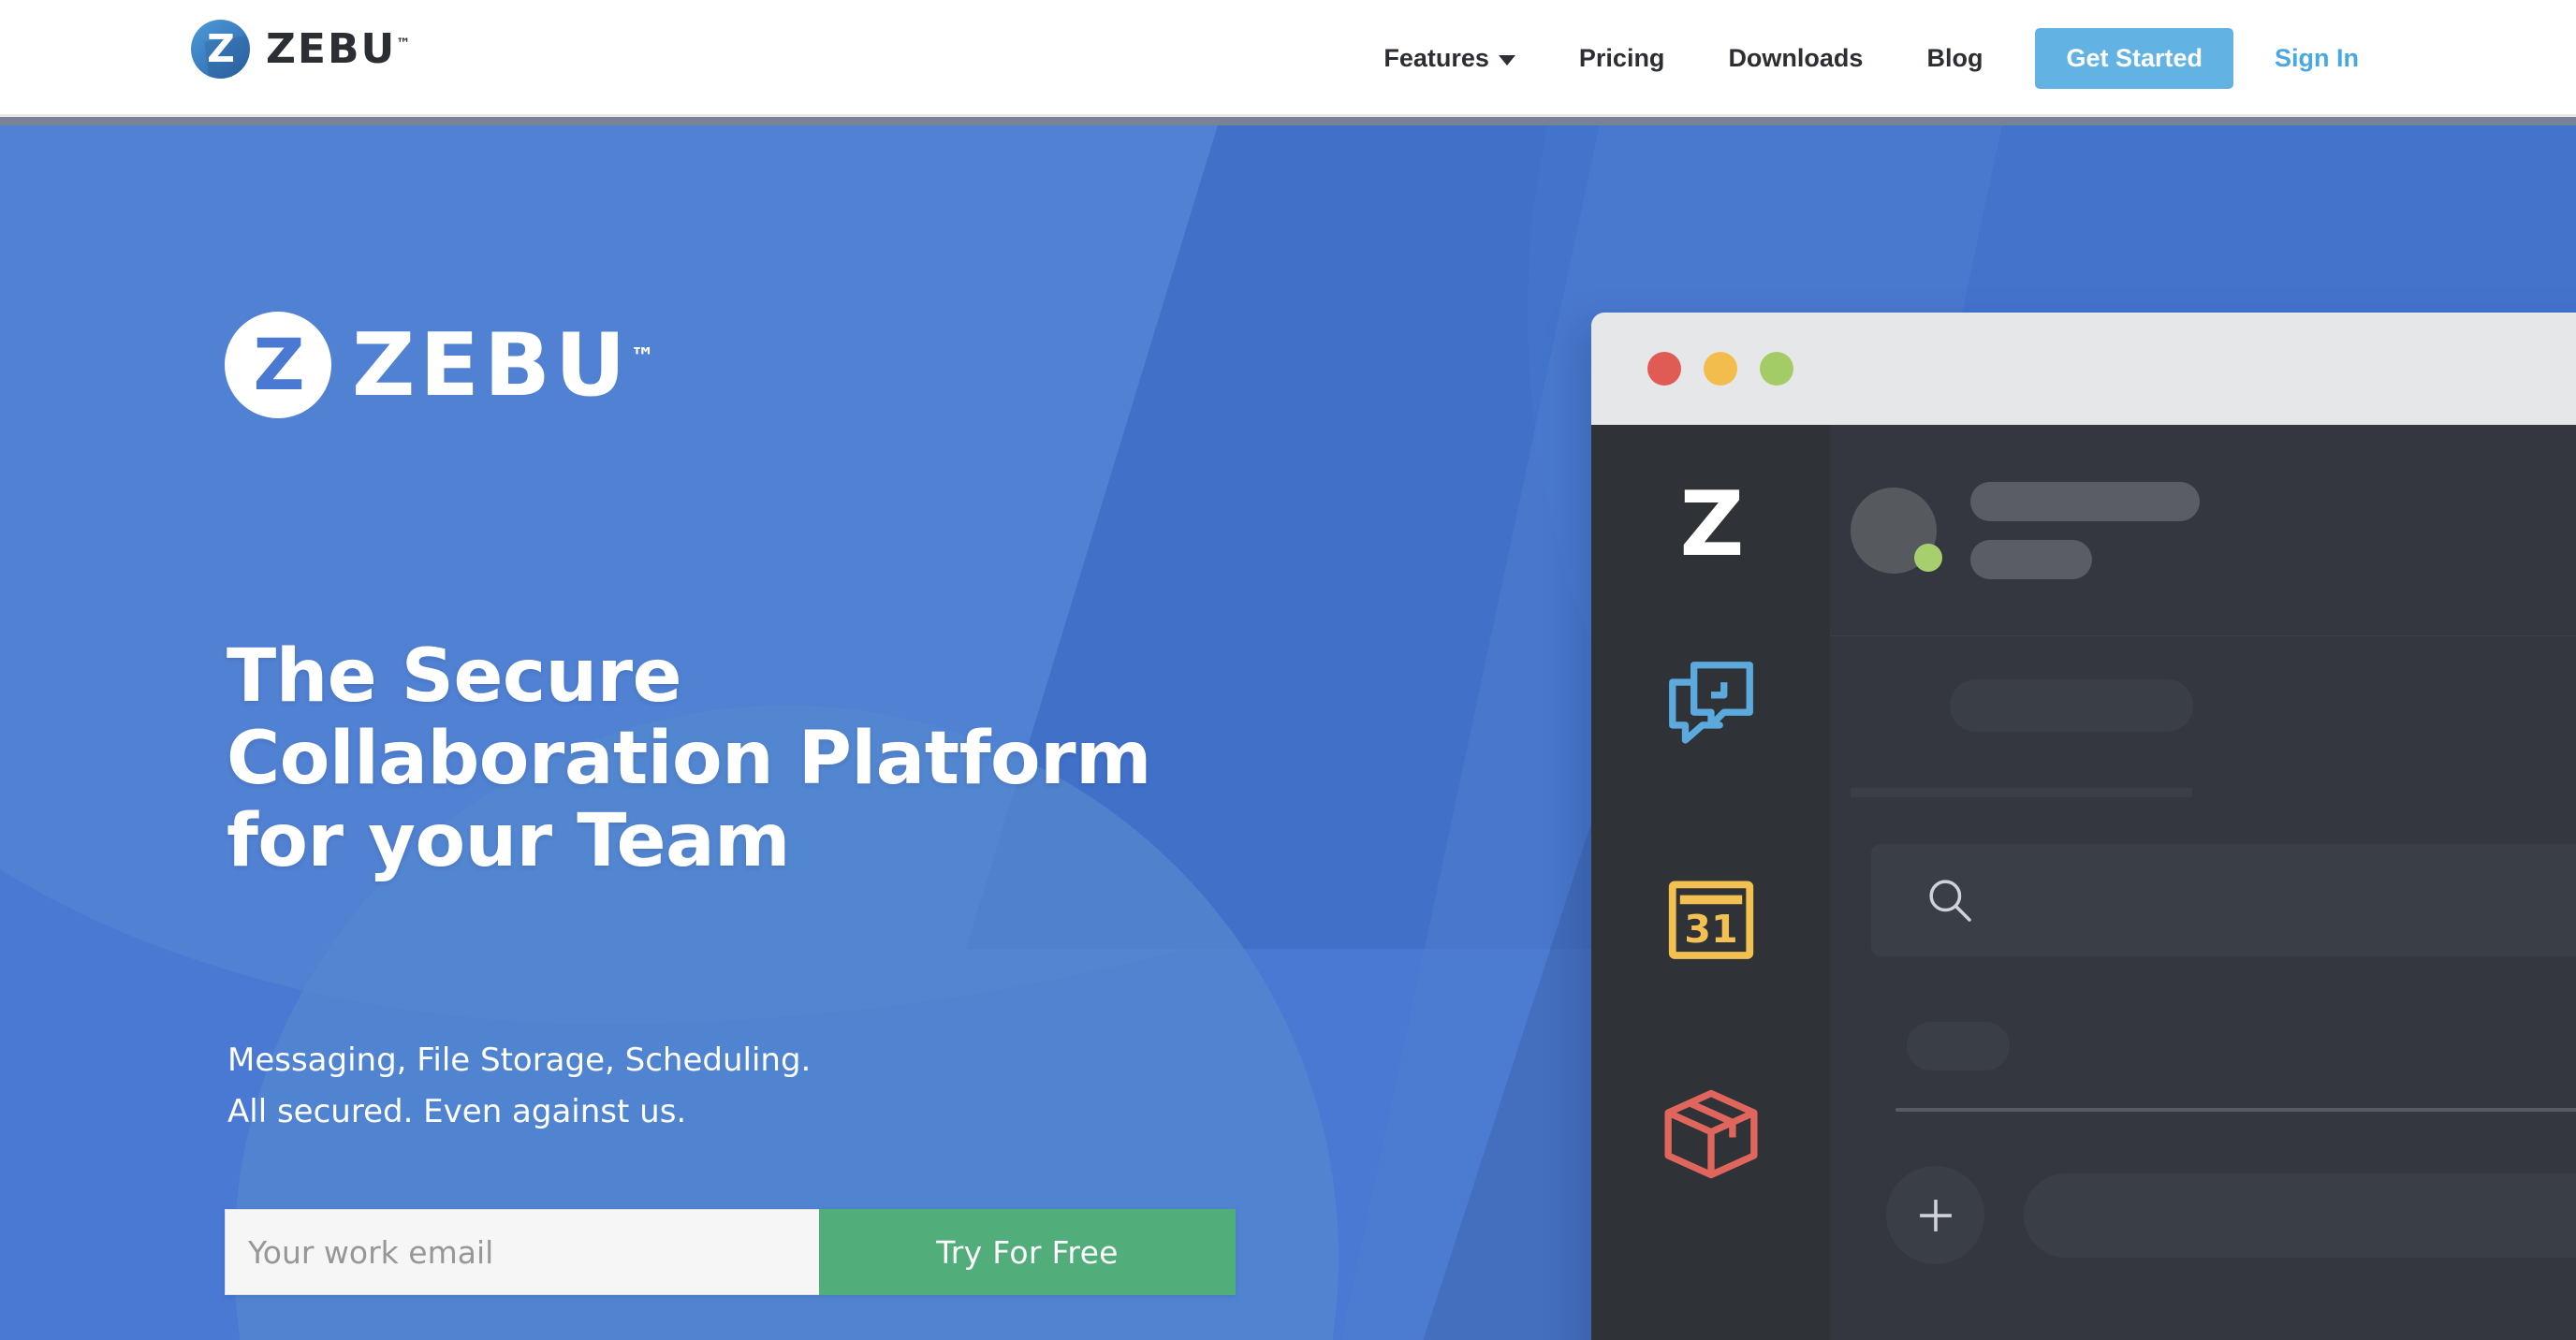 This screenshot has height=1340, width=2576. I want to click on placeholder-rule, so click(2021, 792).